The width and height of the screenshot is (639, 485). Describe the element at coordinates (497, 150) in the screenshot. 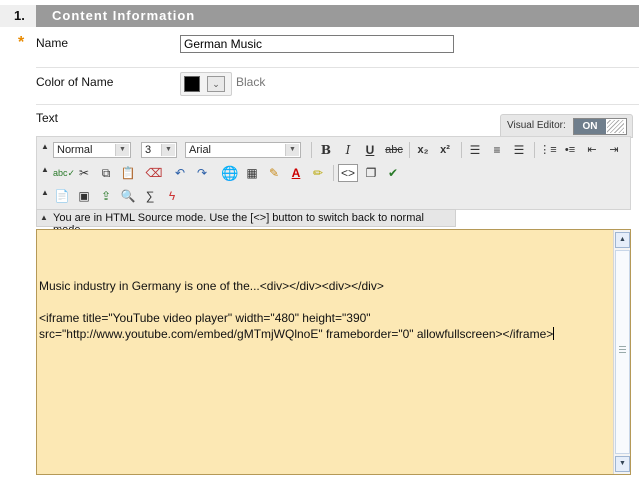

I see `align-center-icon: ≡` at that location.